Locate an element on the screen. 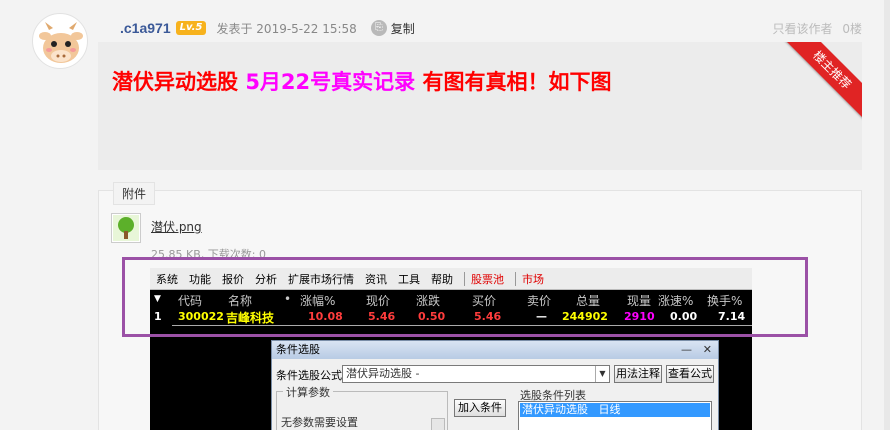 The width and height of the screenshot is (890, 430). dialog-titlebar: 条件选股 — ✕ is located at coordinates (495, 350).